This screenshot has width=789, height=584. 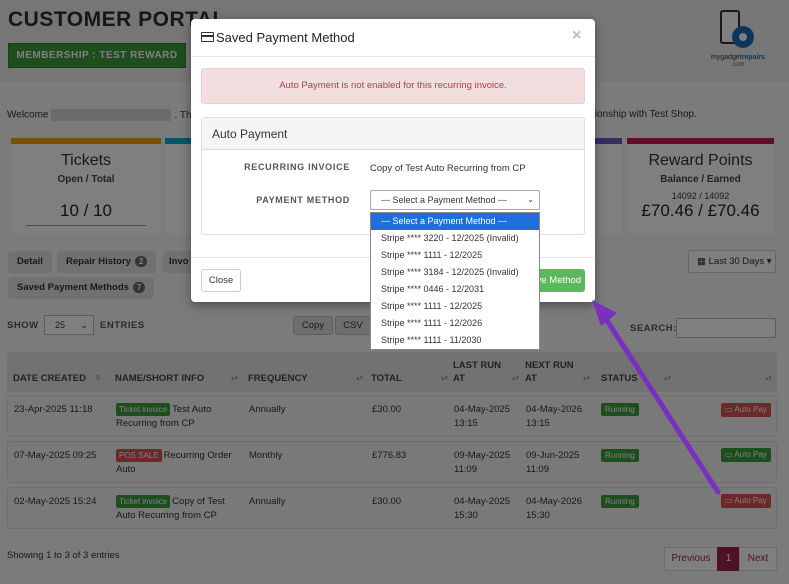 I want to click on payment-method-select: --- Select a Payment Method --- ⌄, so click(x=455, y=200).